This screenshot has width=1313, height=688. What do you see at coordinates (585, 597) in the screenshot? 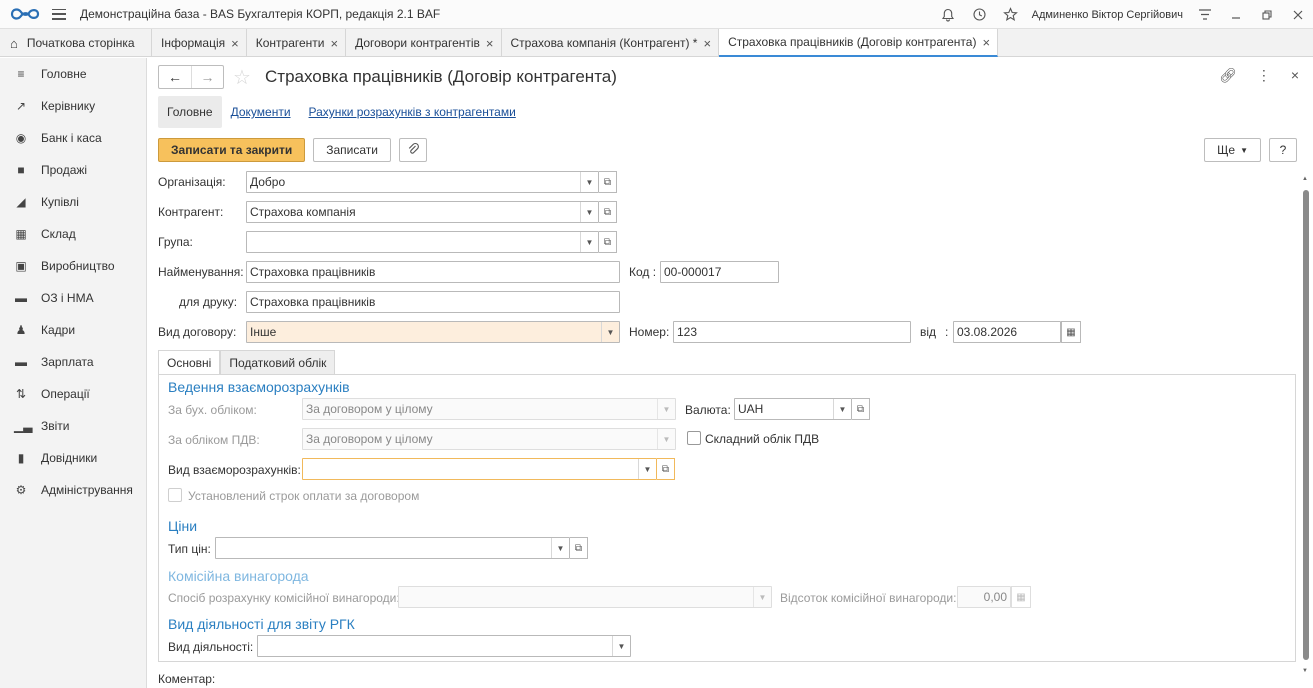
I see `commission-method-field: ▼` at bounding box center [585, 597].